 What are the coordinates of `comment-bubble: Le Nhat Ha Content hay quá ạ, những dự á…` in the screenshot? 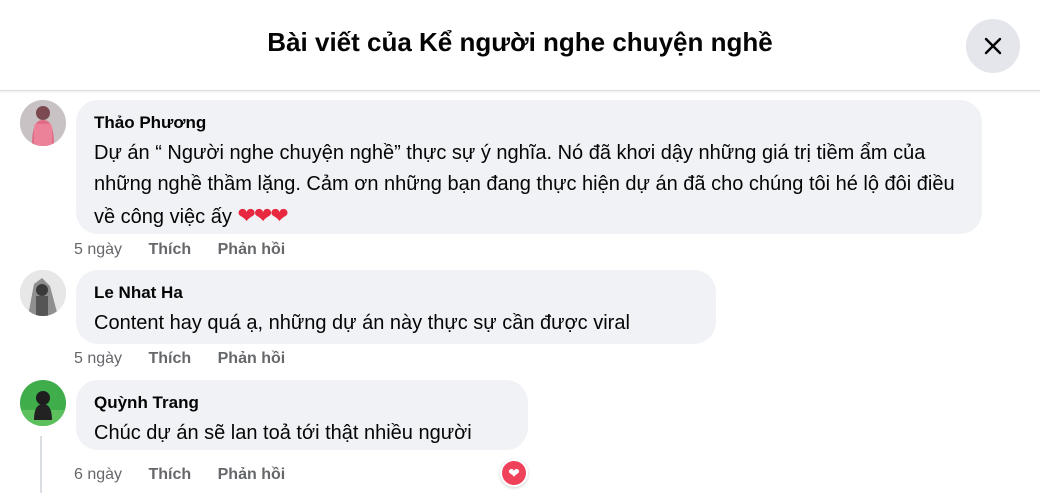 It's located at (396, 307).